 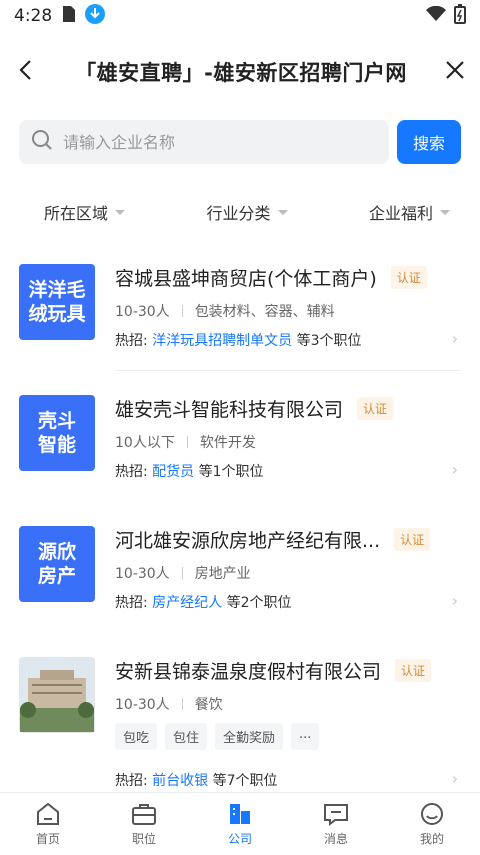 I want to click on logo-text: 智能, so click(x=56, y=445).